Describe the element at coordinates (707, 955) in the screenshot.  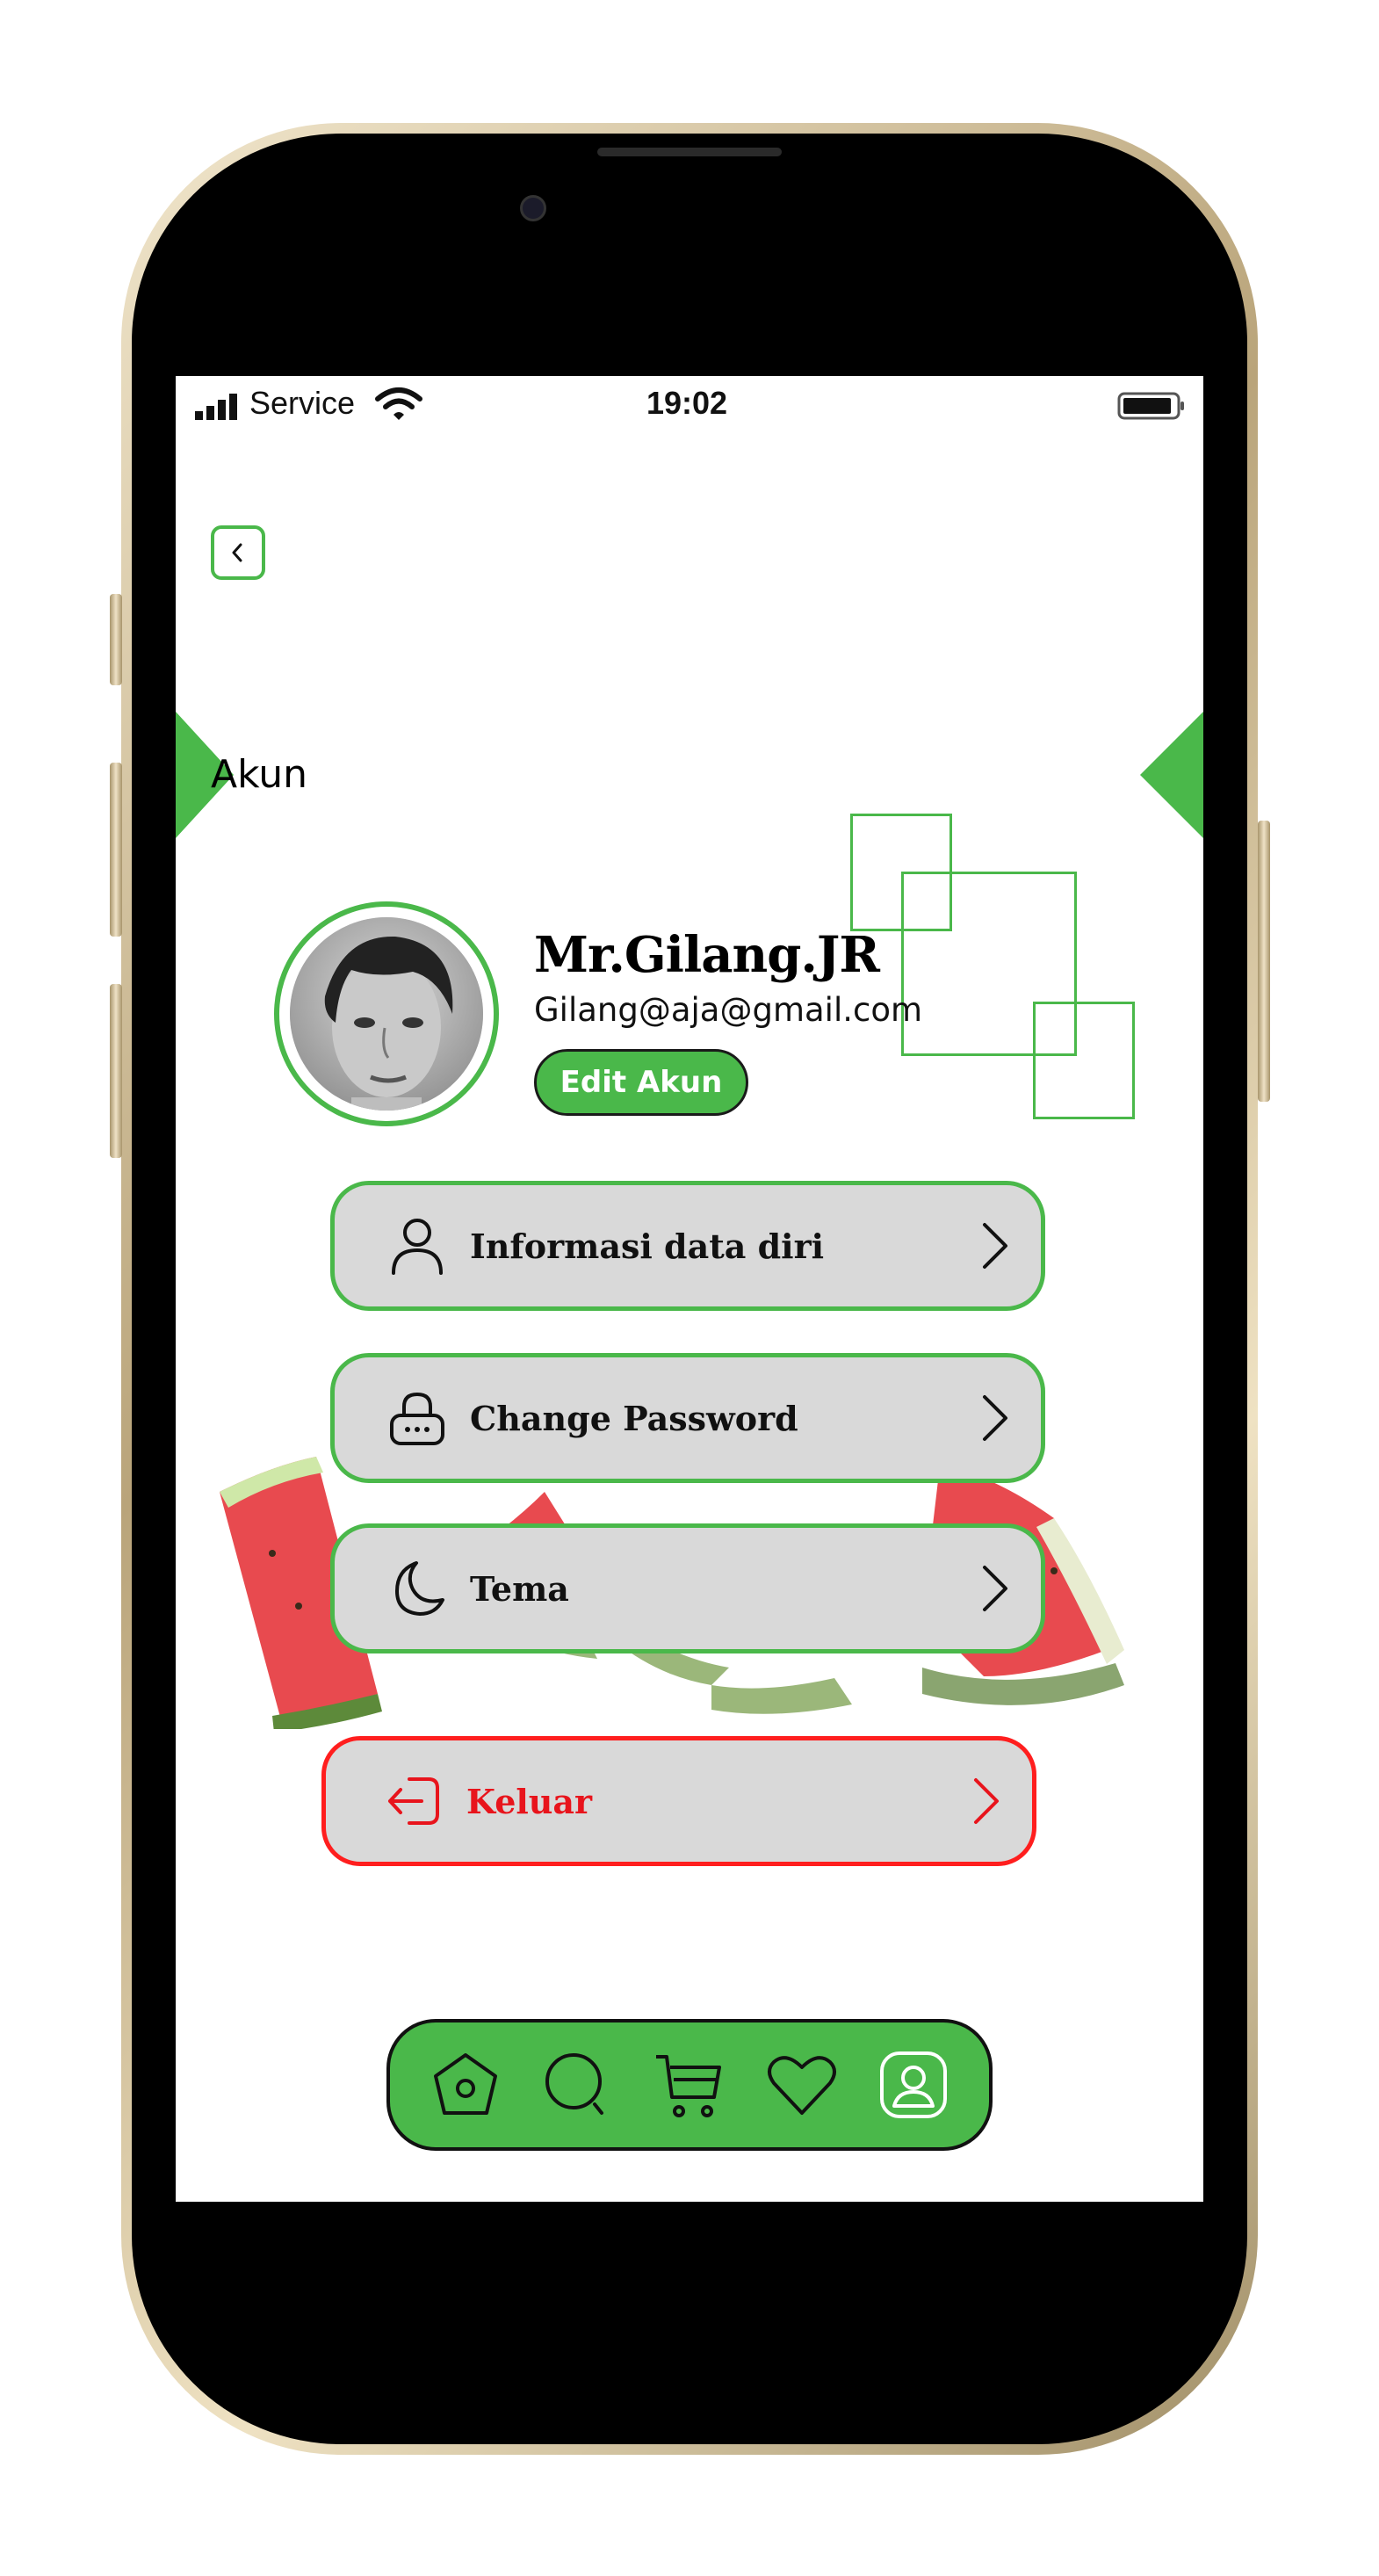
I see `user-name: Mr.Gilang.JR` at that location.